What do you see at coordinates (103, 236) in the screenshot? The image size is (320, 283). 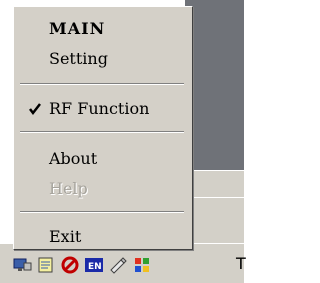 I see `menu-item-exit: Exit` at bounding box center [103, 236].